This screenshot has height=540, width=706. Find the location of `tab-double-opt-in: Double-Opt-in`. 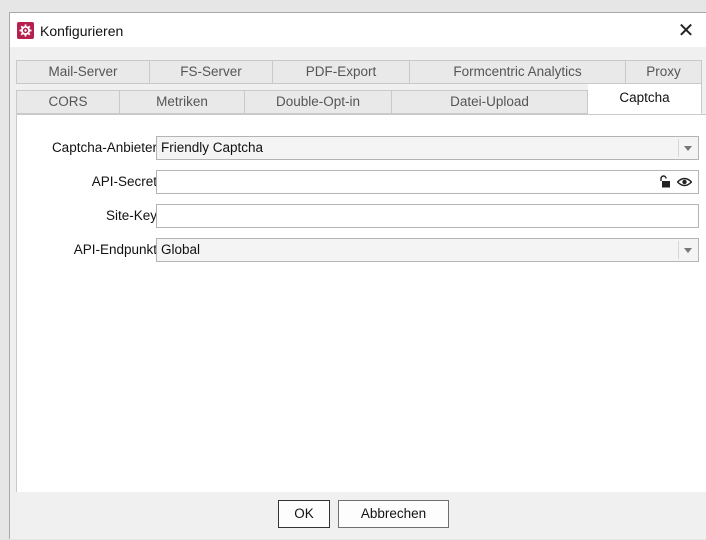

tab-double-opt-in: Double-Opt-in is located at coordinates (318, 102).